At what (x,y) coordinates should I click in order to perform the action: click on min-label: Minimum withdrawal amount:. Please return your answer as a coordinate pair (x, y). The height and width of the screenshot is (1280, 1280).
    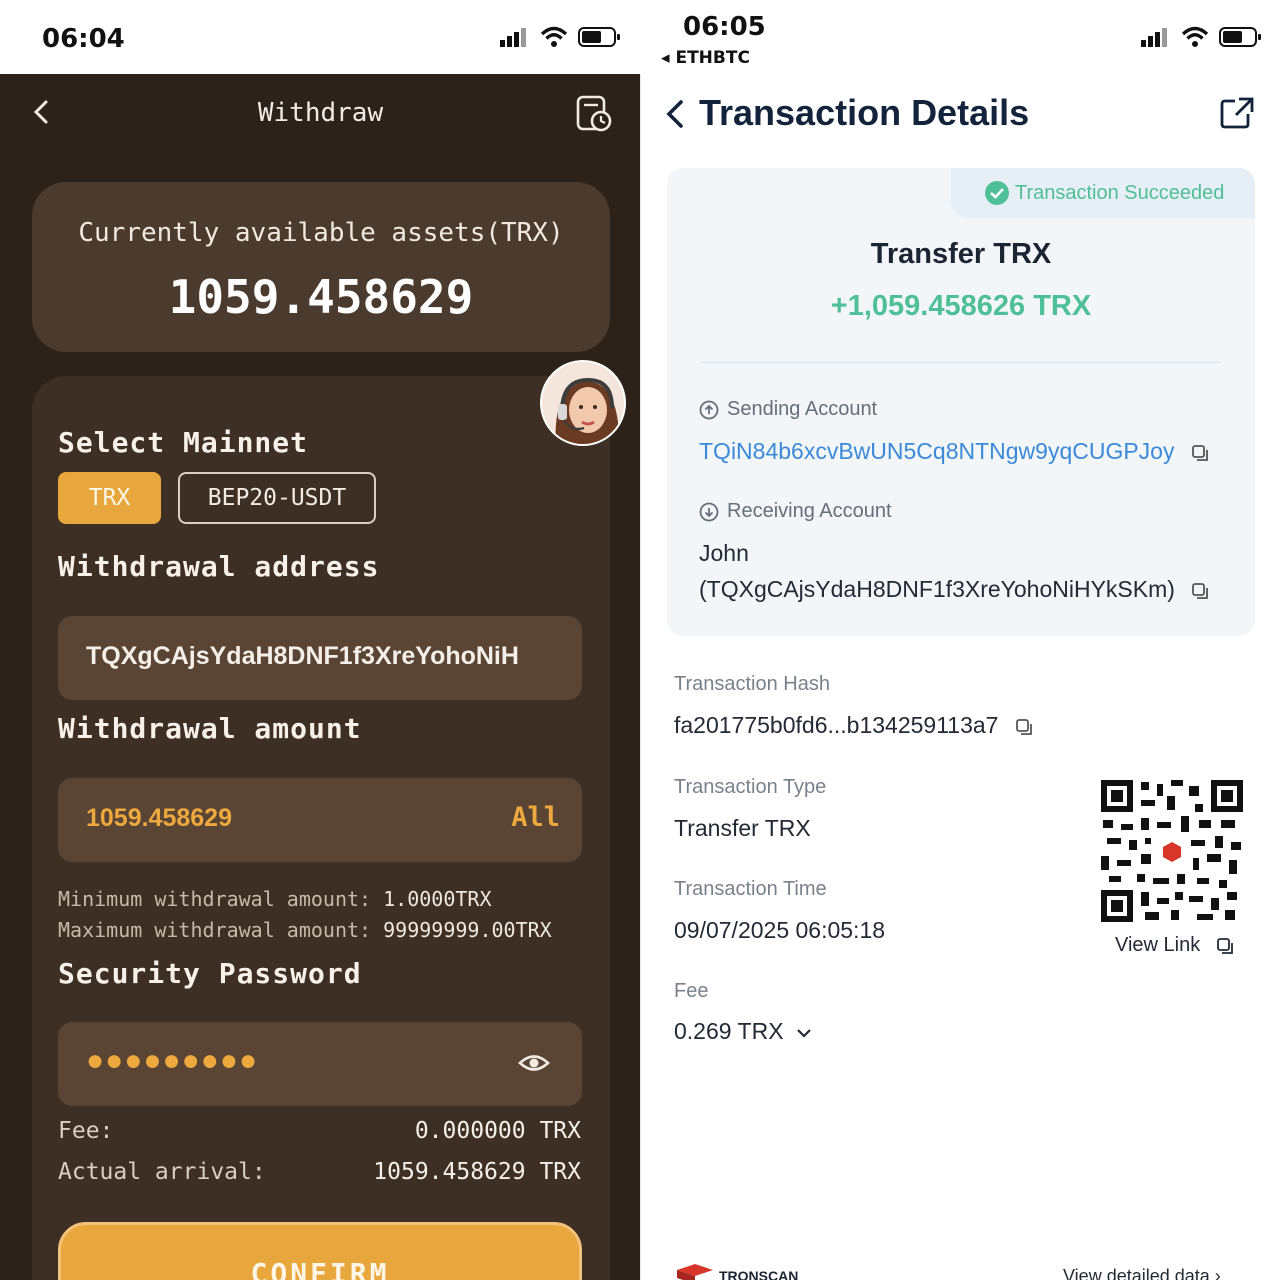
    Looking at the image, I should click on (215, 899).